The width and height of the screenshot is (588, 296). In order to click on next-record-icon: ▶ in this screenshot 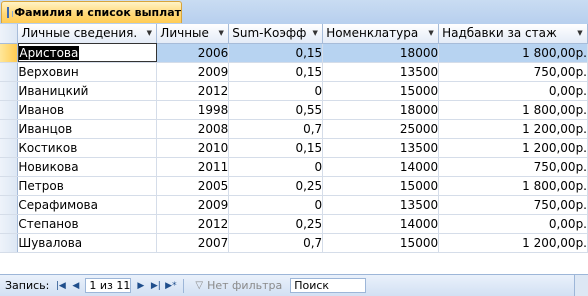, I will do `click(140, 286)`.